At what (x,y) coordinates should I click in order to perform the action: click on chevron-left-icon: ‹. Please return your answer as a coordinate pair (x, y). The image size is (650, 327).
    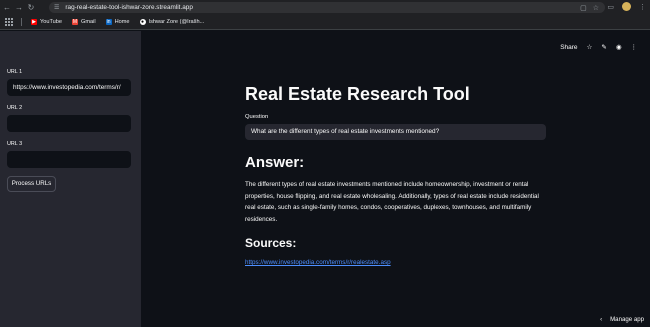
    Looking at the image, I should click on (601, 319).